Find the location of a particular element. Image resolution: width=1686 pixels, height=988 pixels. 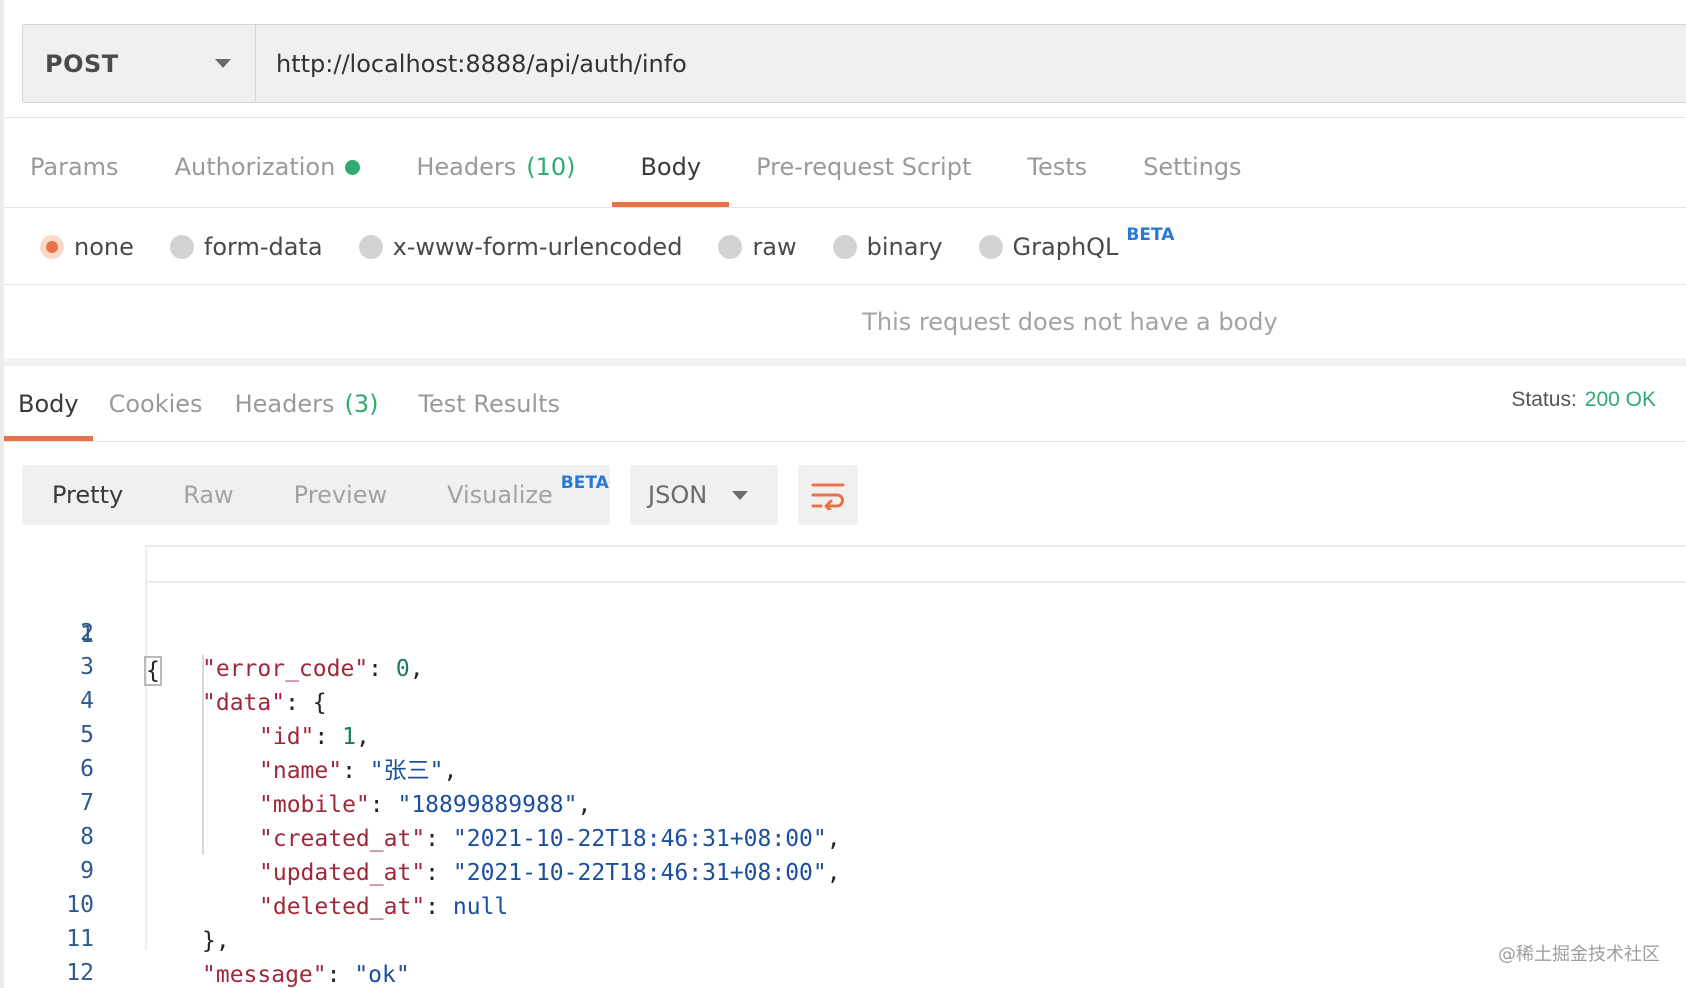

radio-none: none is located at coordinates (87, 247).